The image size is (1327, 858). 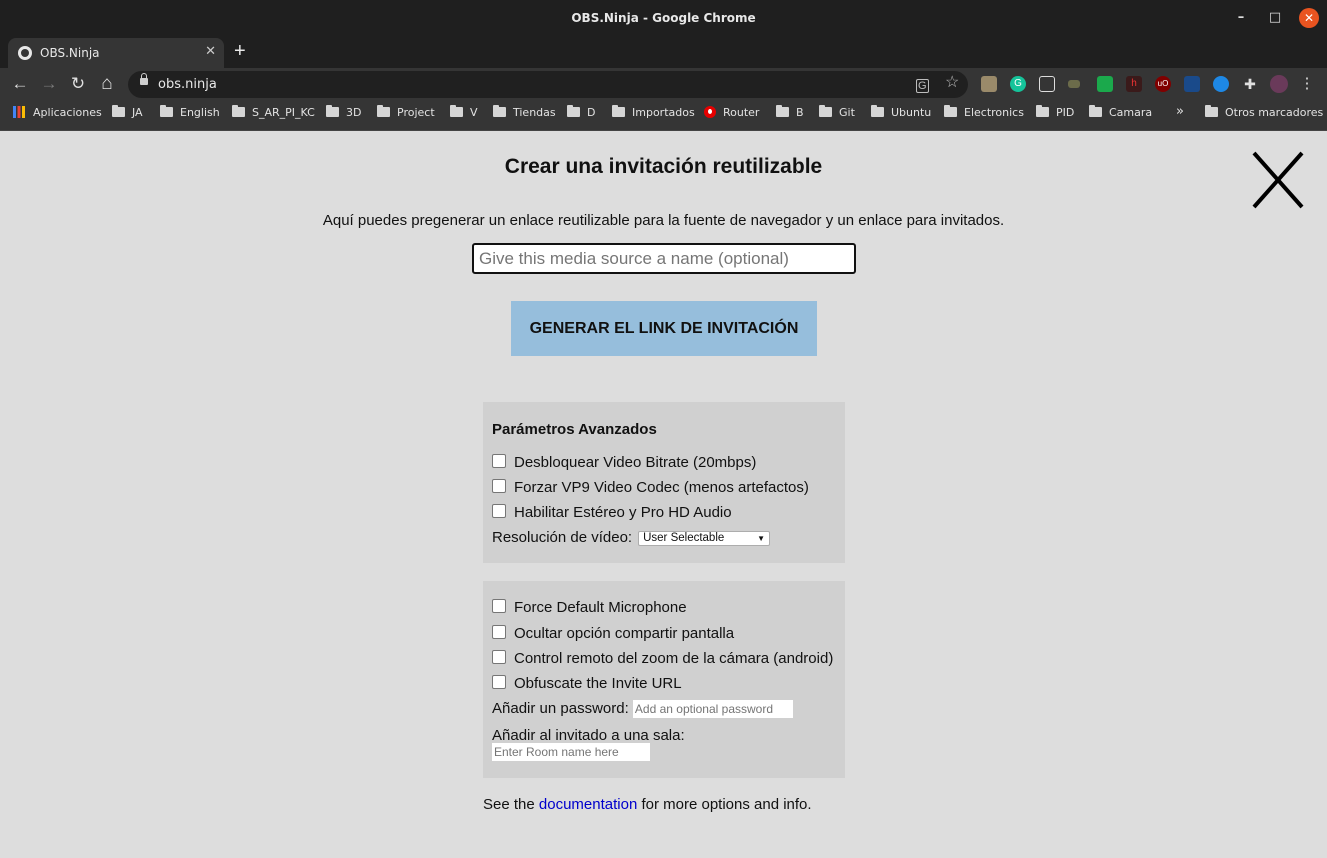 What do you see at coordinates (704, 538) in the screenshot?
I see `resolution-select: User Selectable ▼` at bounding box center [704, 538].